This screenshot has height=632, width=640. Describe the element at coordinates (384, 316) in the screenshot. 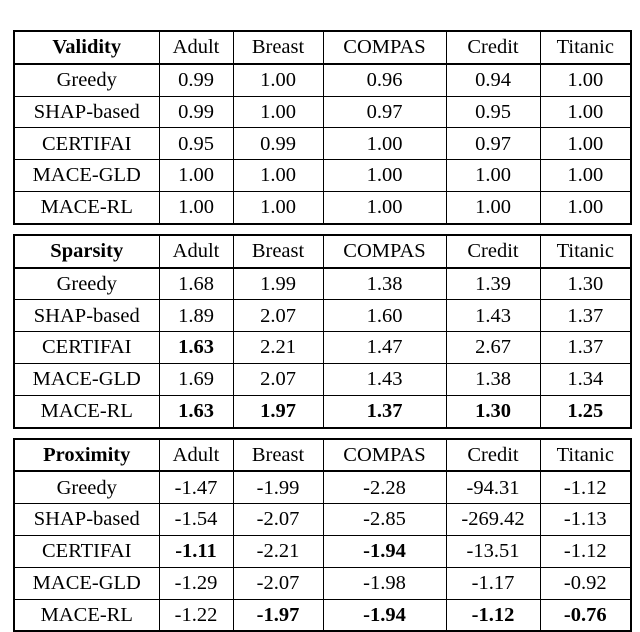

I see `cell-value: 1.60` at that location.